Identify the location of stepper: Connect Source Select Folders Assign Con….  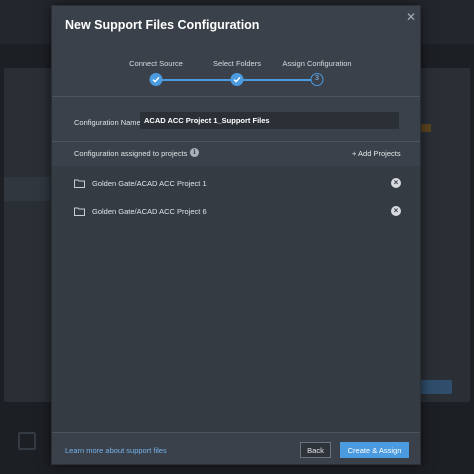
(236, 71).